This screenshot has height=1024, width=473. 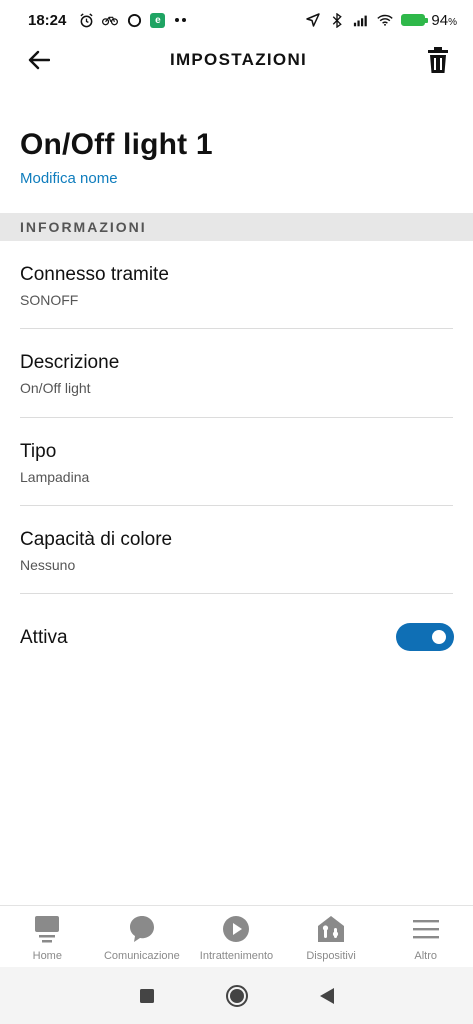 I want to click on section-header-info: INFORMAZIONI, so click(x=236, y=227).